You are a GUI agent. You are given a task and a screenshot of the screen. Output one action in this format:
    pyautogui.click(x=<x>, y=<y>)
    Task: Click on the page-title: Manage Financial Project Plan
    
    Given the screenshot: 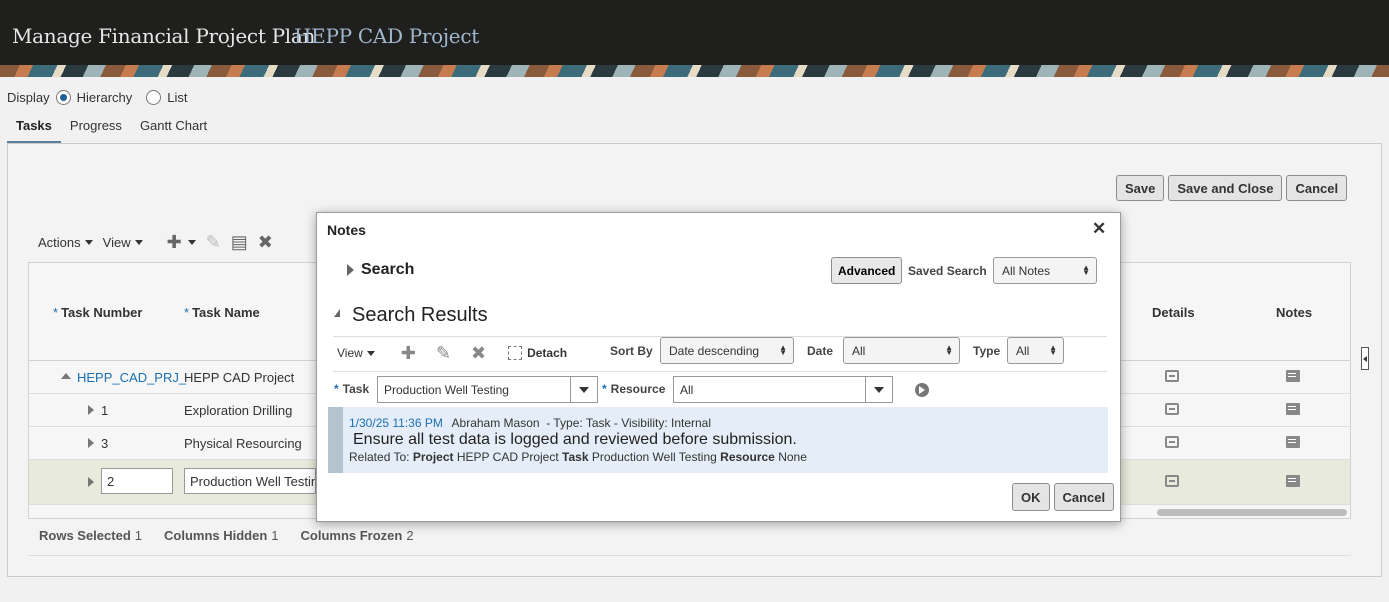 What is the action you would take?
    pyautogui.click(x=164, y=36)
    